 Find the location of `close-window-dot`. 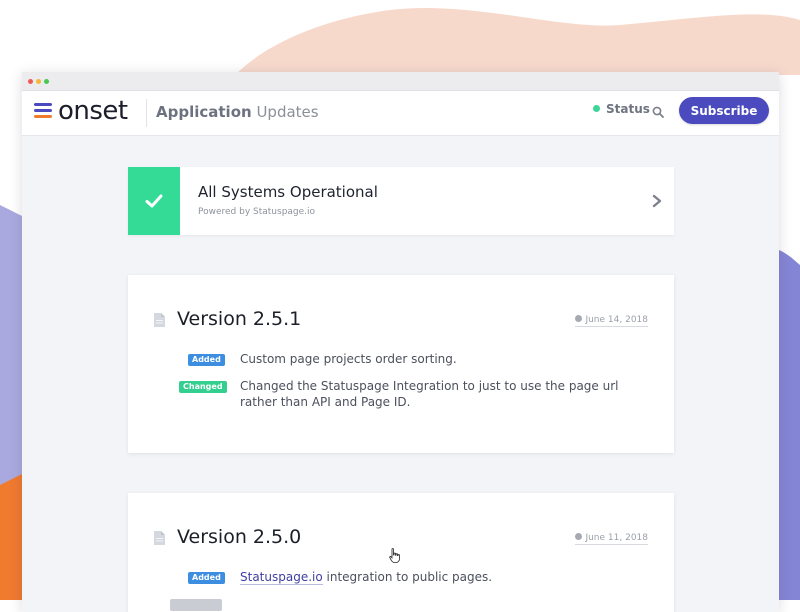

close-window-dot is located at coordinates (30, 81).